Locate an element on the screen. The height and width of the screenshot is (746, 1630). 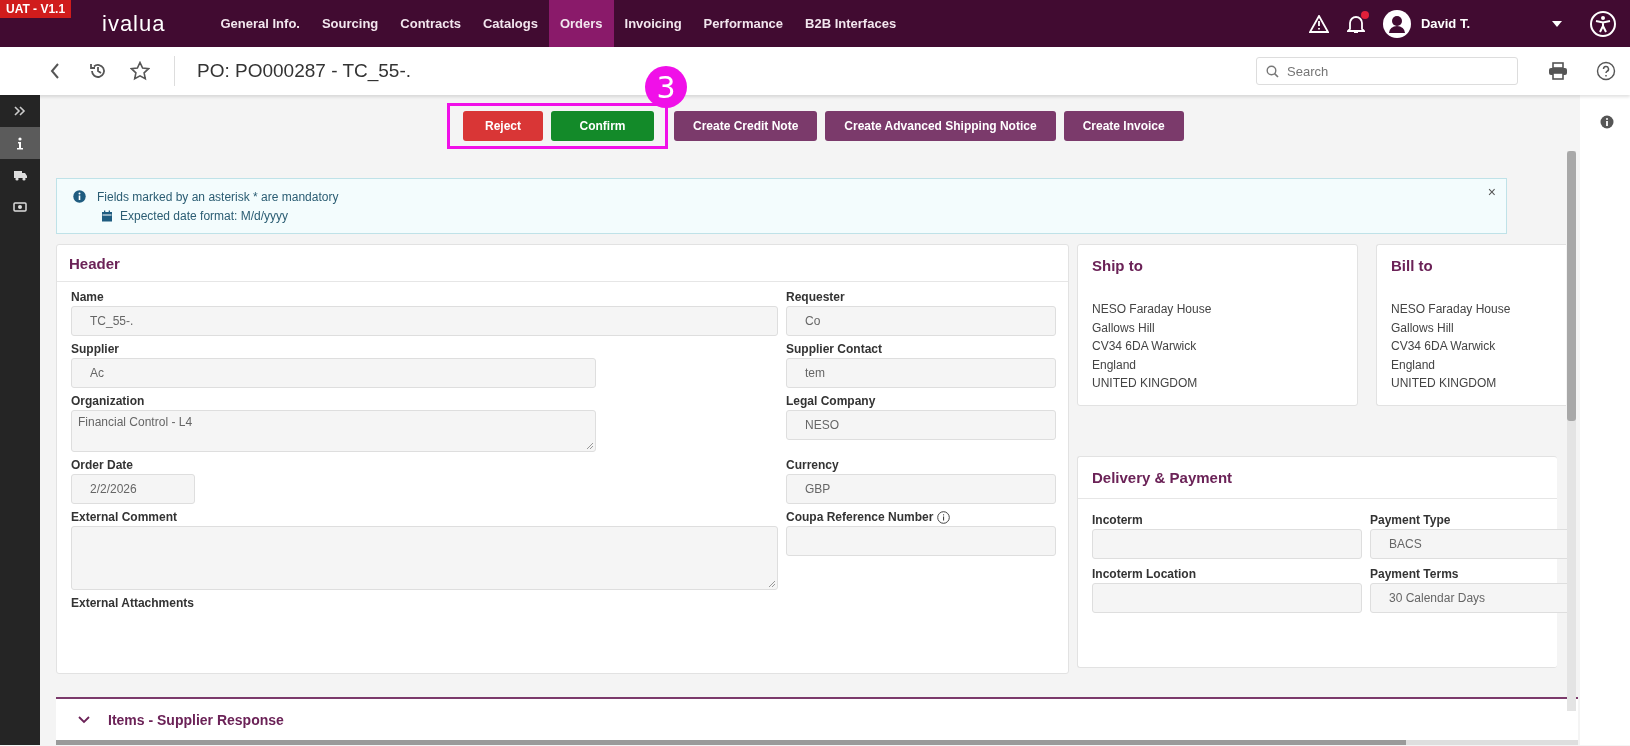
nav-tab: General Info. is located at coordinates (260, 23).